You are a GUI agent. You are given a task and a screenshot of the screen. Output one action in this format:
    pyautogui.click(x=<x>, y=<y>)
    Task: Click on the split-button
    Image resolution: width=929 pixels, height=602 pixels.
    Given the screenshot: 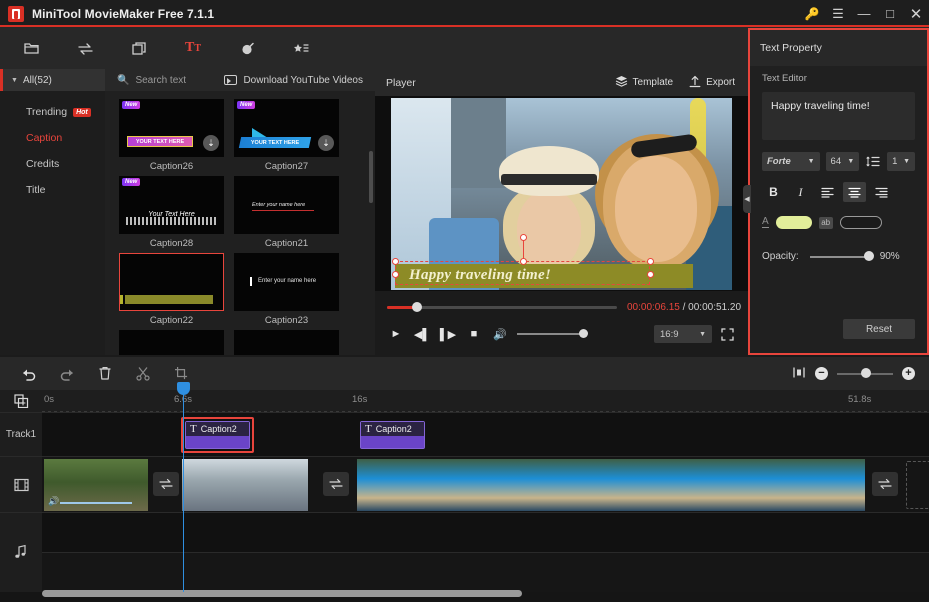 What is the action you would take?
    pyautogui.click(x=143, y=373)
    